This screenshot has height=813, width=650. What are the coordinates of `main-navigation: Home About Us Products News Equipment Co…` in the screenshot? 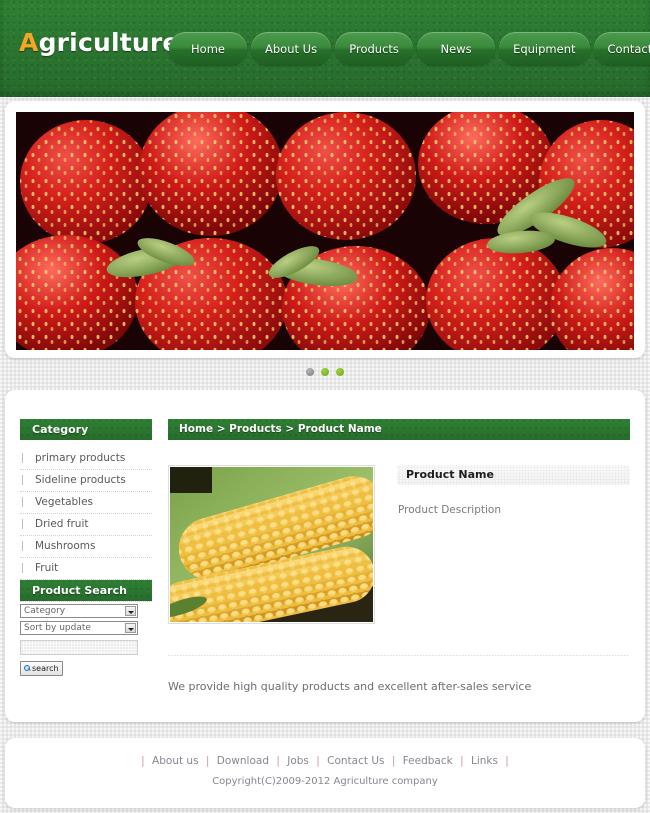 It's located at (409, 48).